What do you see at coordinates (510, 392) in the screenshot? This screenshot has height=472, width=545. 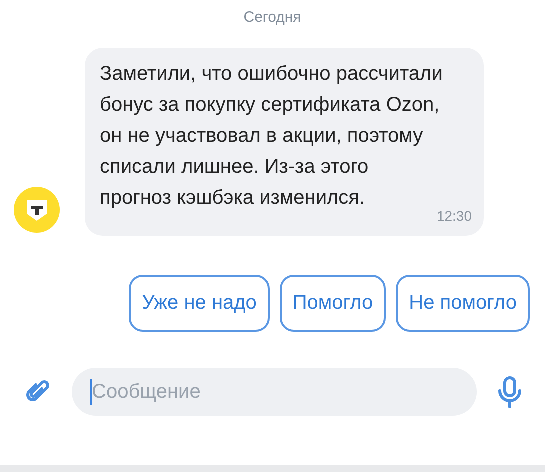 I see `microphone-icon` at bounding box center [510, 392].